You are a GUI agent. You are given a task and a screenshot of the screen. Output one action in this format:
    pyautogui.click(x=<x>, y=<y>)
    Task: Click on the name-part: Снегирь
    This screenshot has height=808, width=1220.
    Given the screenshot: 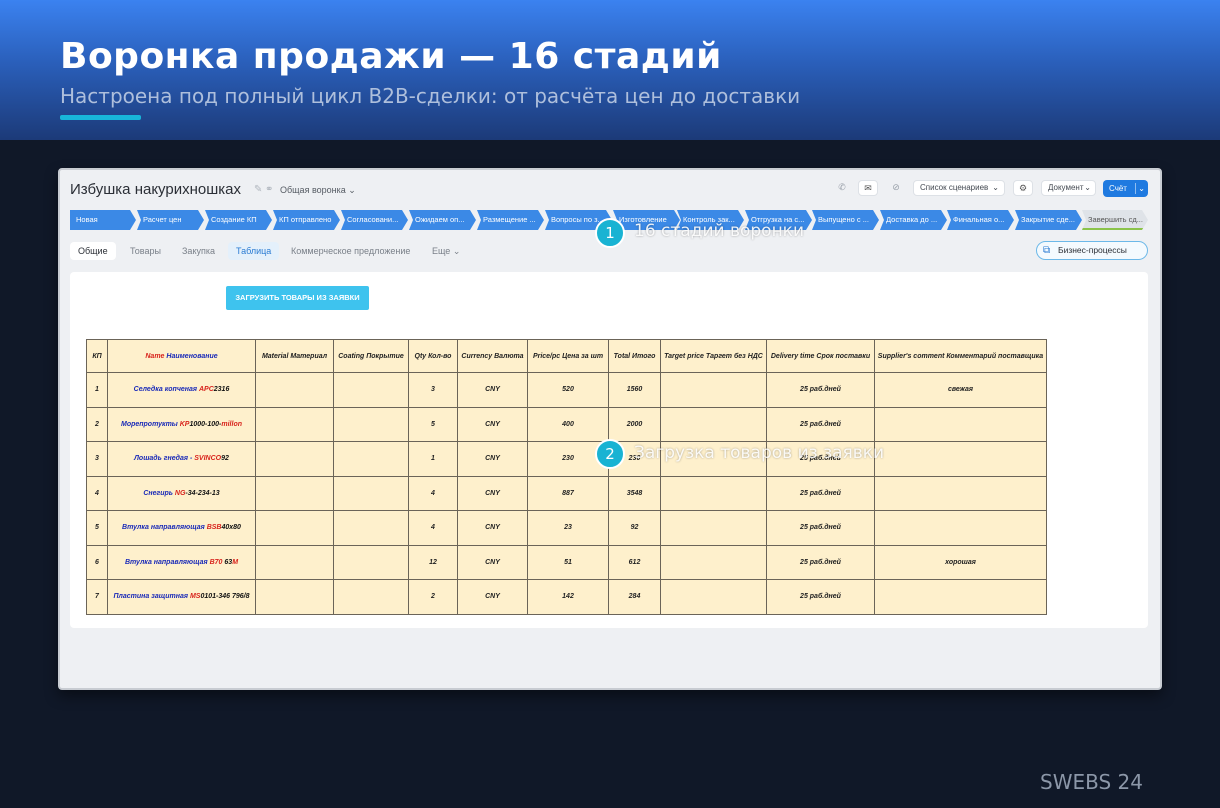 What is the action you would take?
    pyautogui.click(x=159, y=493)
    